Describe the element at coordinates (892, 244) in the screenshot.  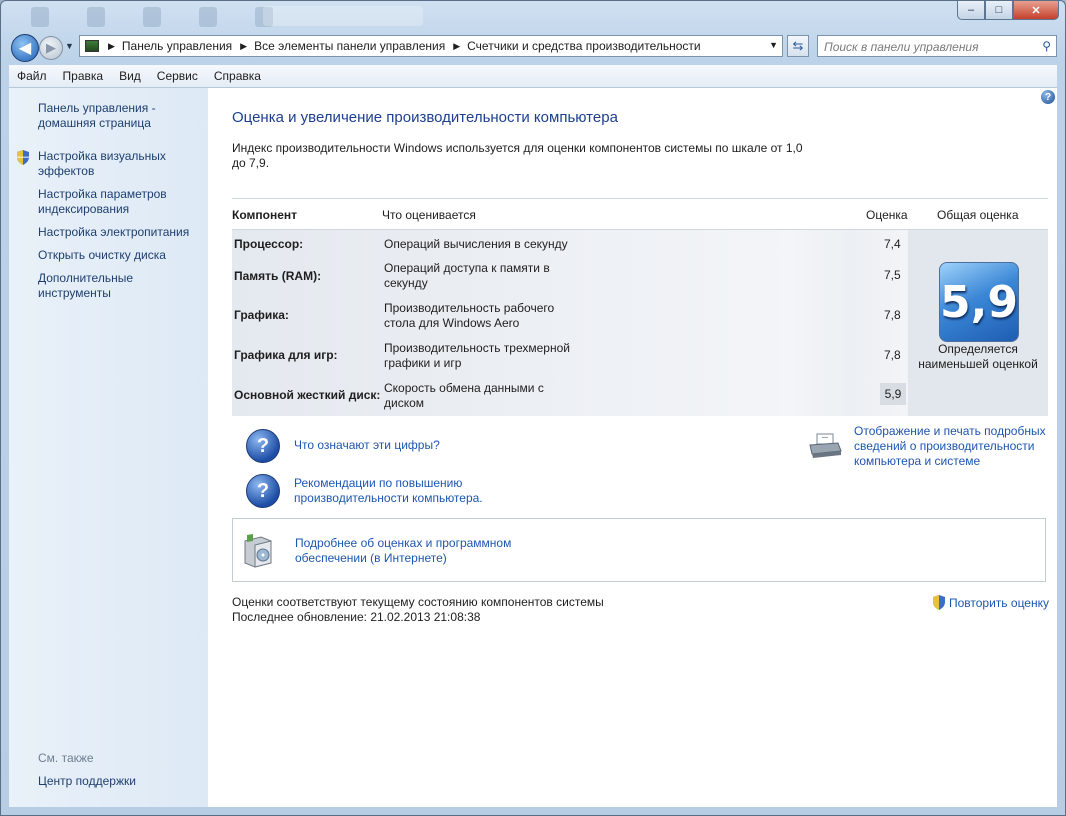
I see `component-score: 7,4` at that location.